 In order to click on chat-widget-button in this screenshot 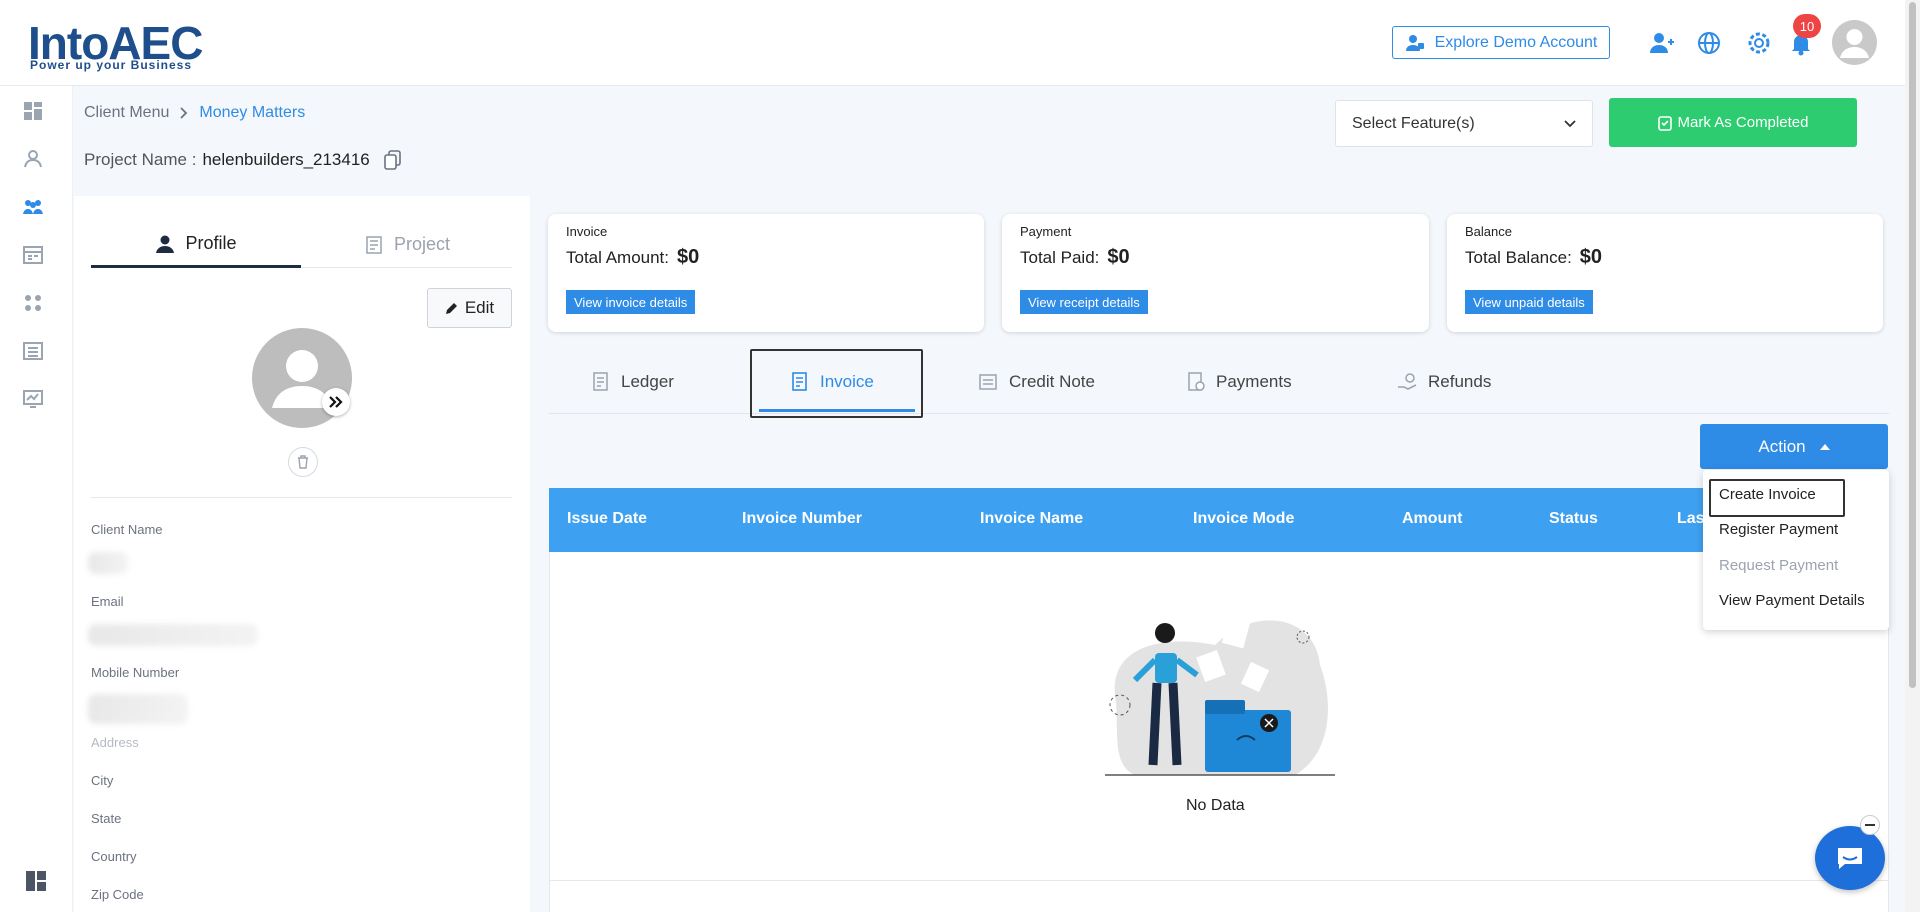, I will do `click(1850, 858)`.